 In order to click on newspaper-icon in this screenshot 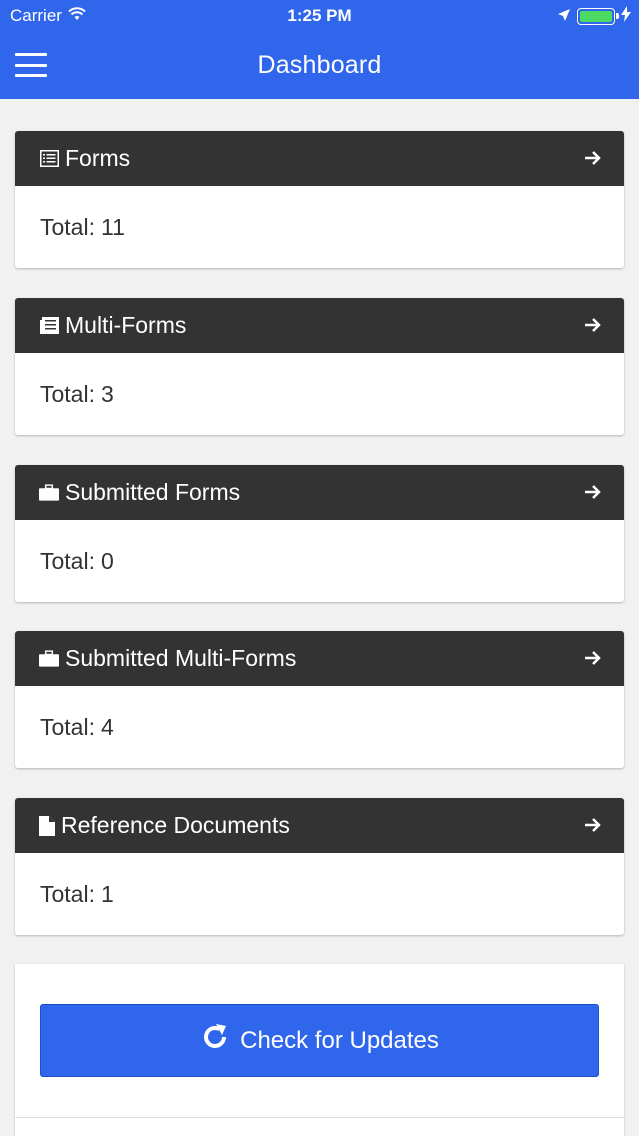, I will do `click(49, 326)`.